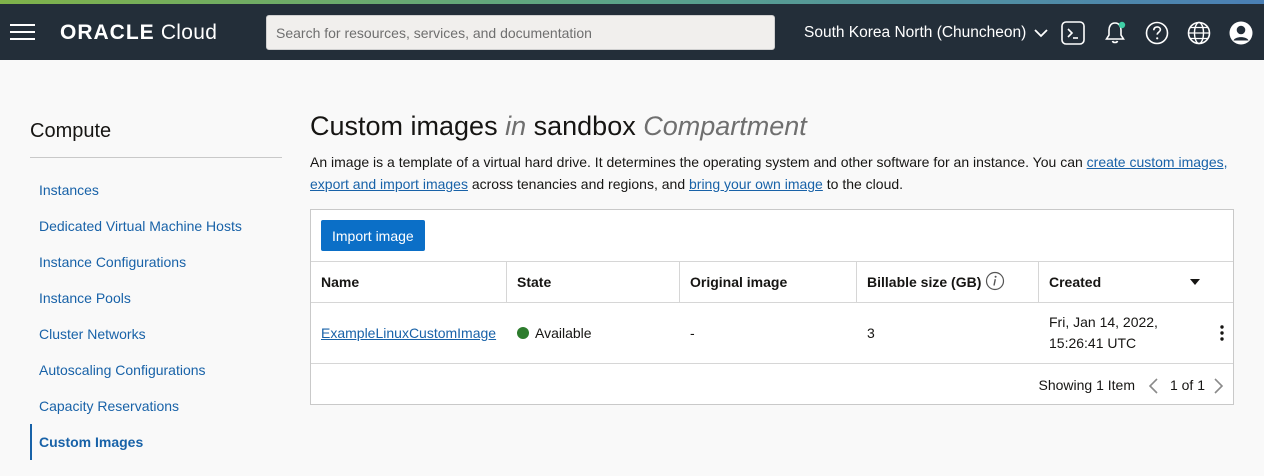 This screenshot has width=1264, height=476. Describe the element at coordinates (189, 32) in the screenshot. I see `brand-cloud-text: Cloud` at that location.